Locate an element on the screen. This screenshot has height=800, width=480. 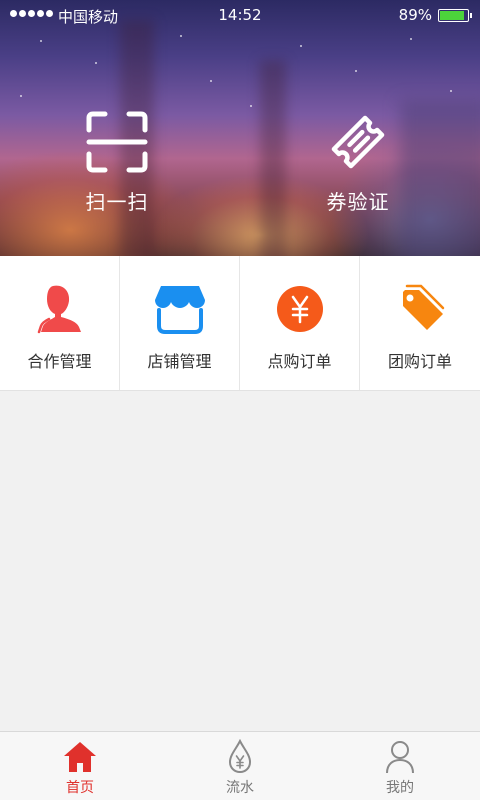
person-icon is located at coordinates (59, 309).